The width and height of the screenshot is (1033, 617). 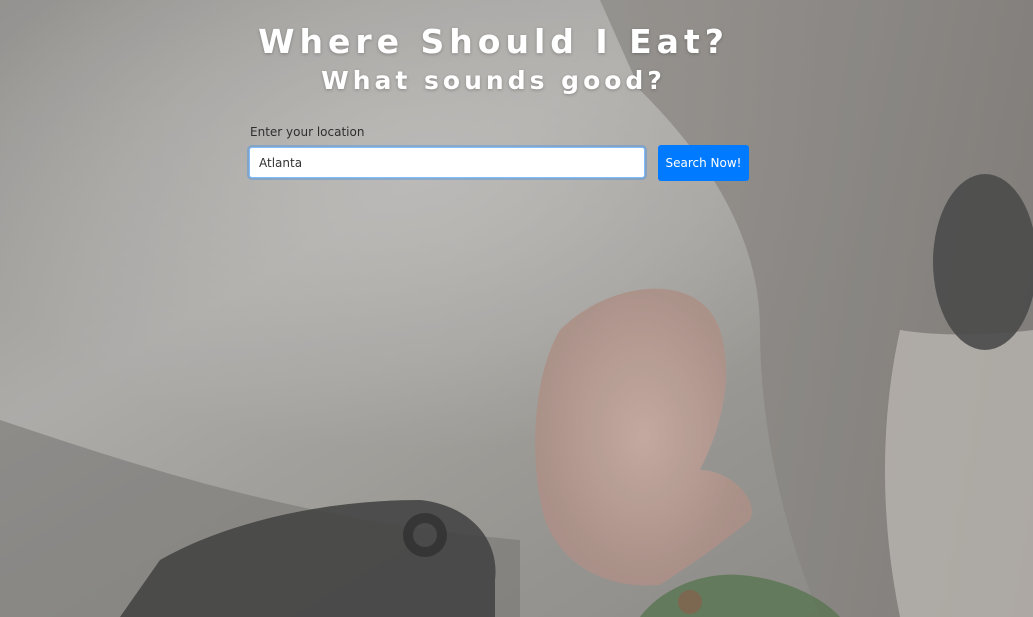 I want to click on search-now-button: Search Now!, so click(x=703, y=163).